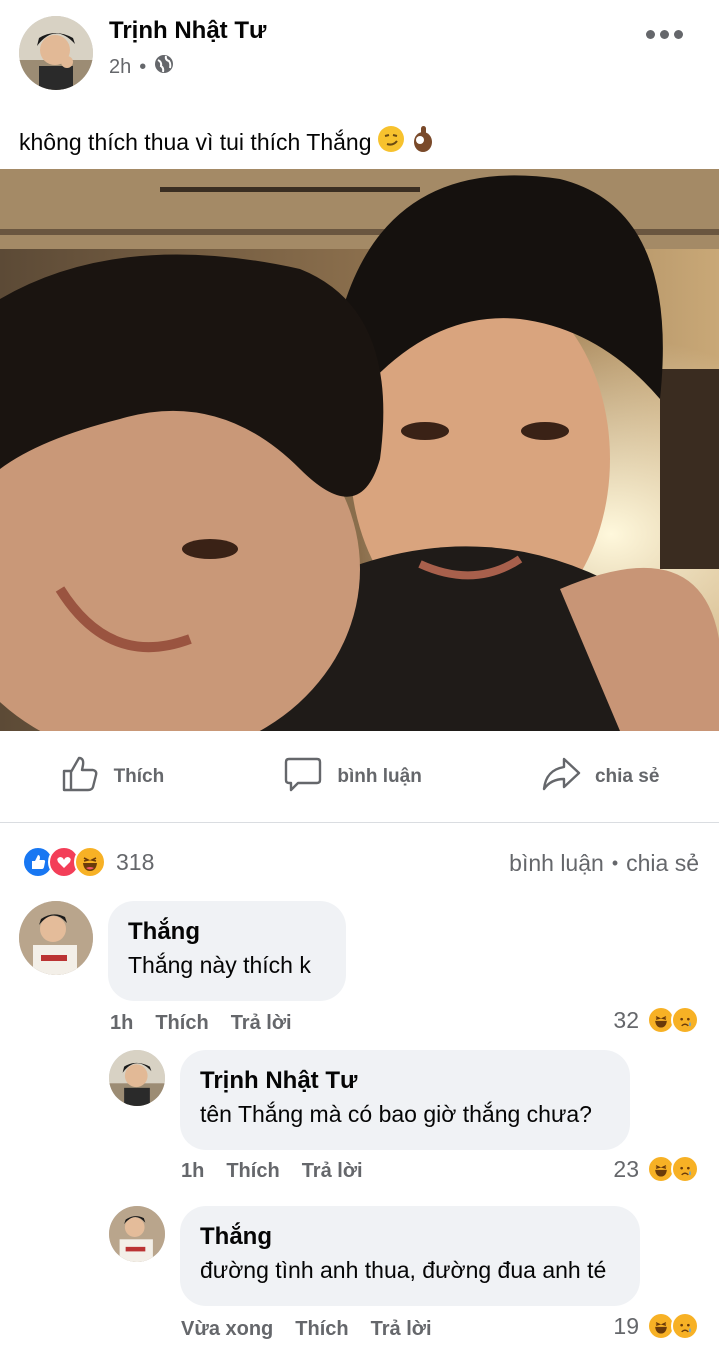 The width and height of the screenshot is (719, 1355). I want to click on reply-reaction-count: 19, so click(626, 1325).